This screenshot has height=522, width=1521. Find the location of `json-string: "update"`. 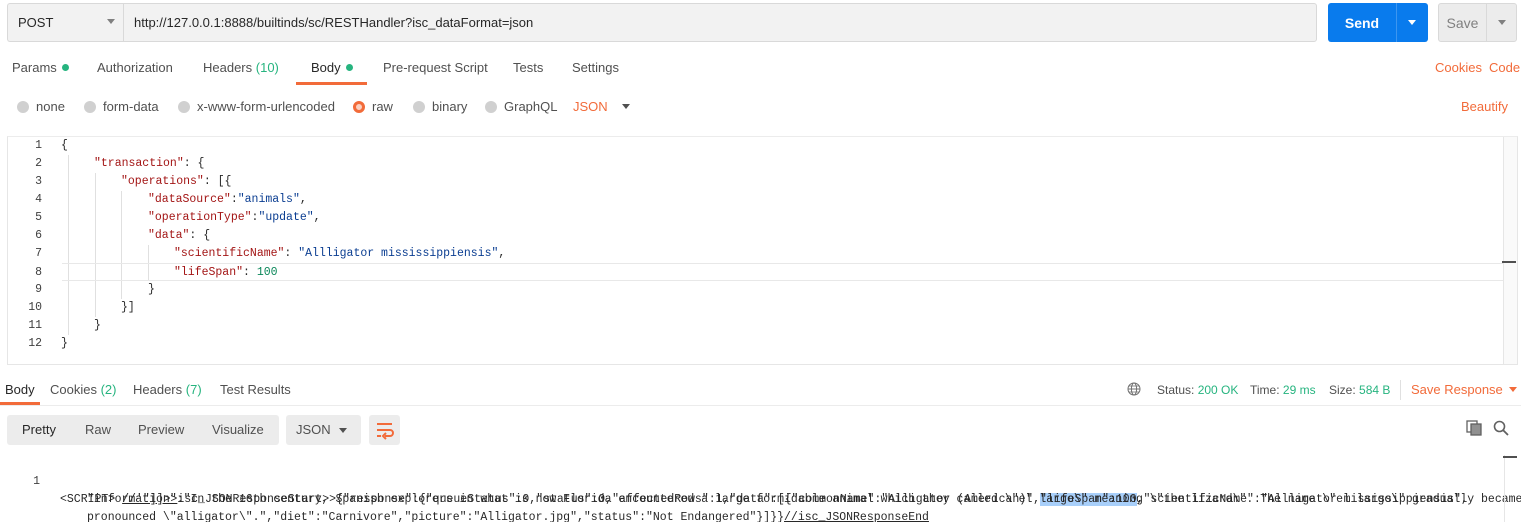

json-string: "update" is located at coordinates (286, 217).